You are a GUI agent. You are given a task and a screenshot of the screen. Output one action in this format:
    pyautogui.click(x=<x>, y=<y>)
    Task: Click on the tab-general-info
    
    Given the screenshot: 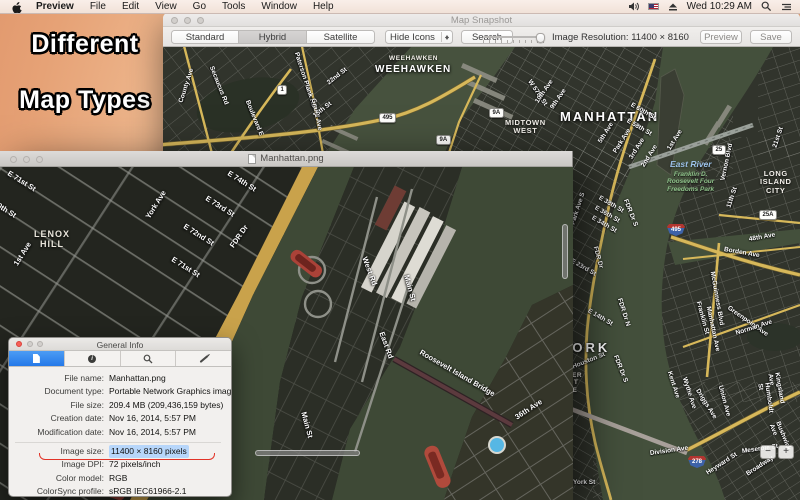 What is the action you would take?
    pyautogui.click(x=37, y=358)
    